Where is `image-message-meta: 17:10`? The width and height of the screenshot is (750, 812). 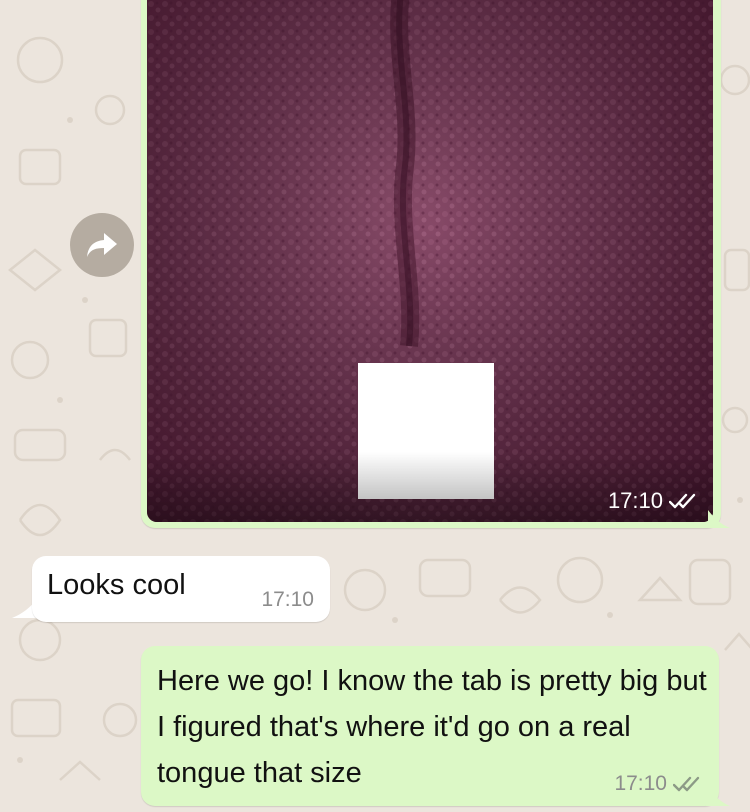
image-message-meta: 17:10 is located at coordinates (653, 501).